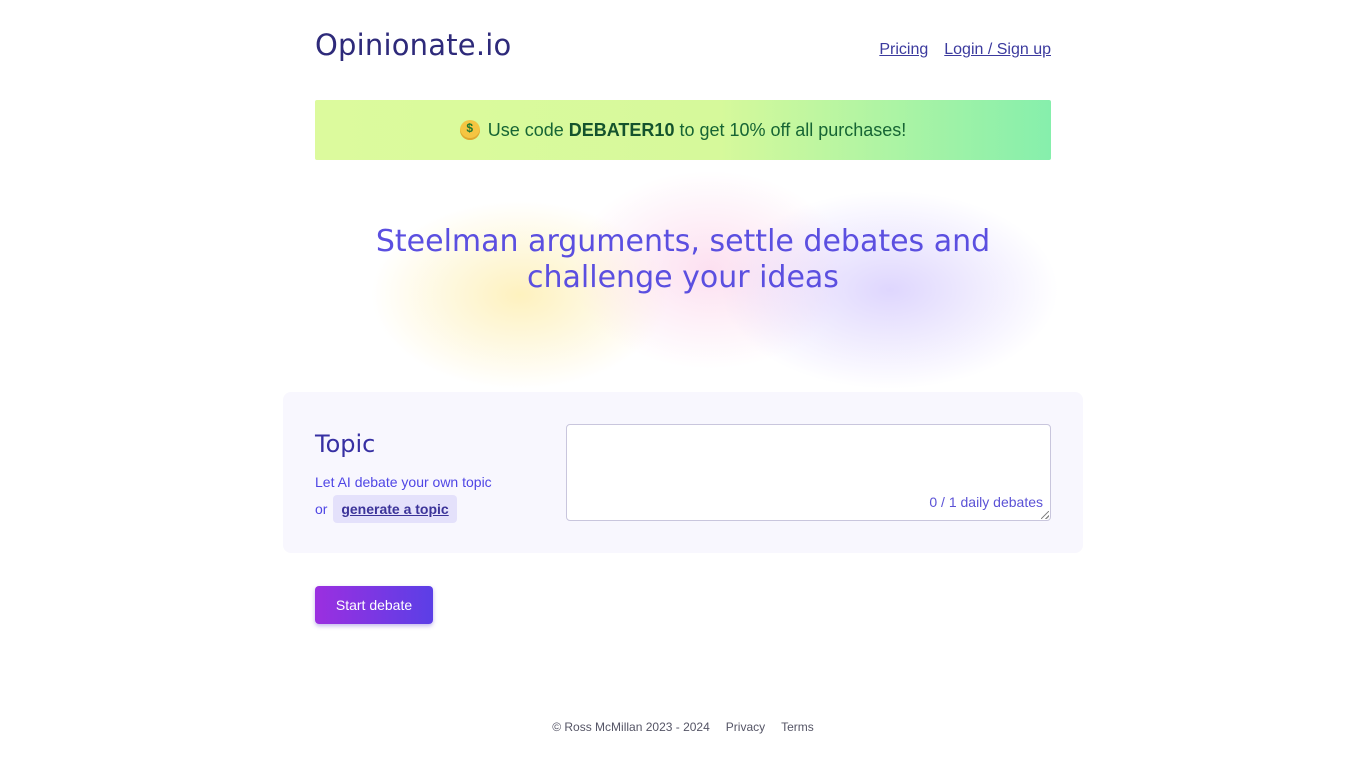  I want to click on site-header: Opinionate.io Pricing Login / Sign up, so click(683, 48).